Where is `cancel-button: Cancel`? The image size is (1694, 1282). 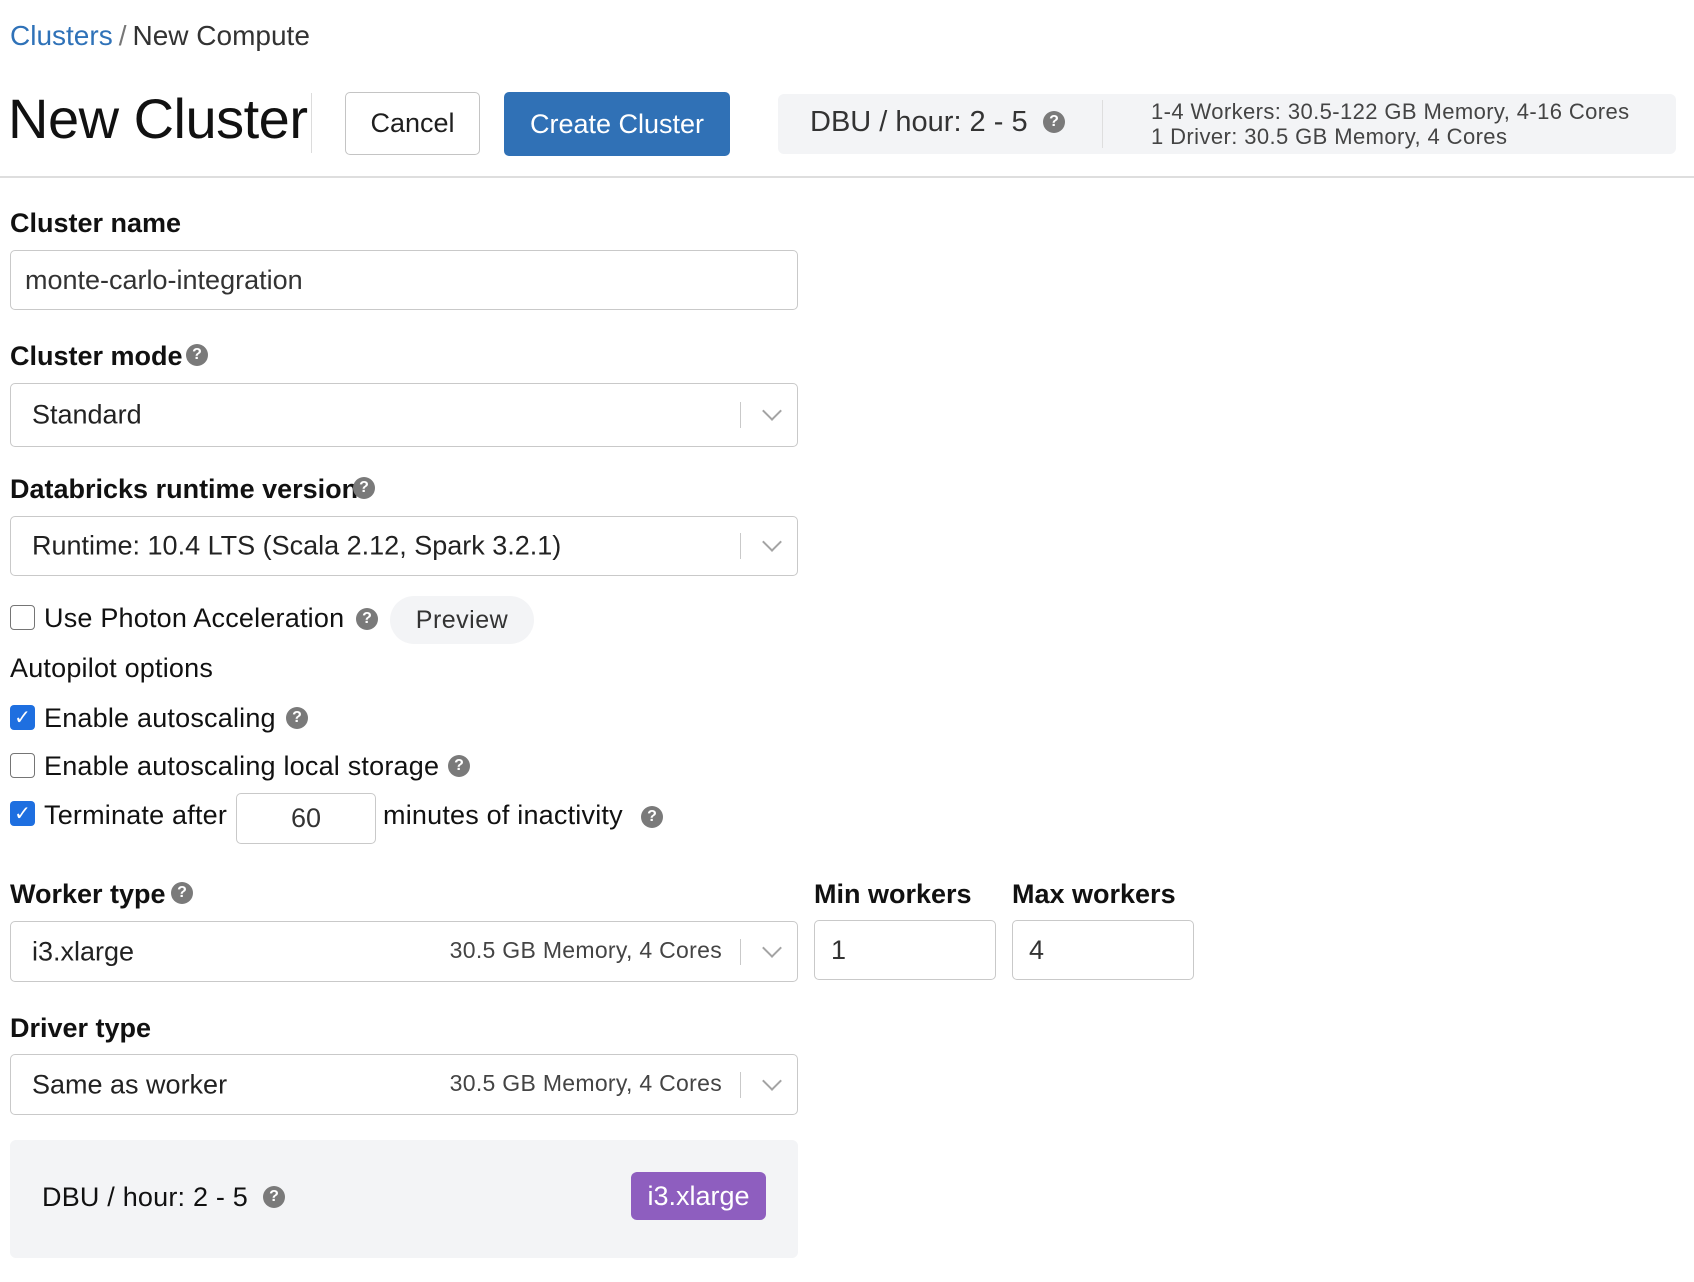
cancel-button: Cancel is located at coordinates (412, 123).